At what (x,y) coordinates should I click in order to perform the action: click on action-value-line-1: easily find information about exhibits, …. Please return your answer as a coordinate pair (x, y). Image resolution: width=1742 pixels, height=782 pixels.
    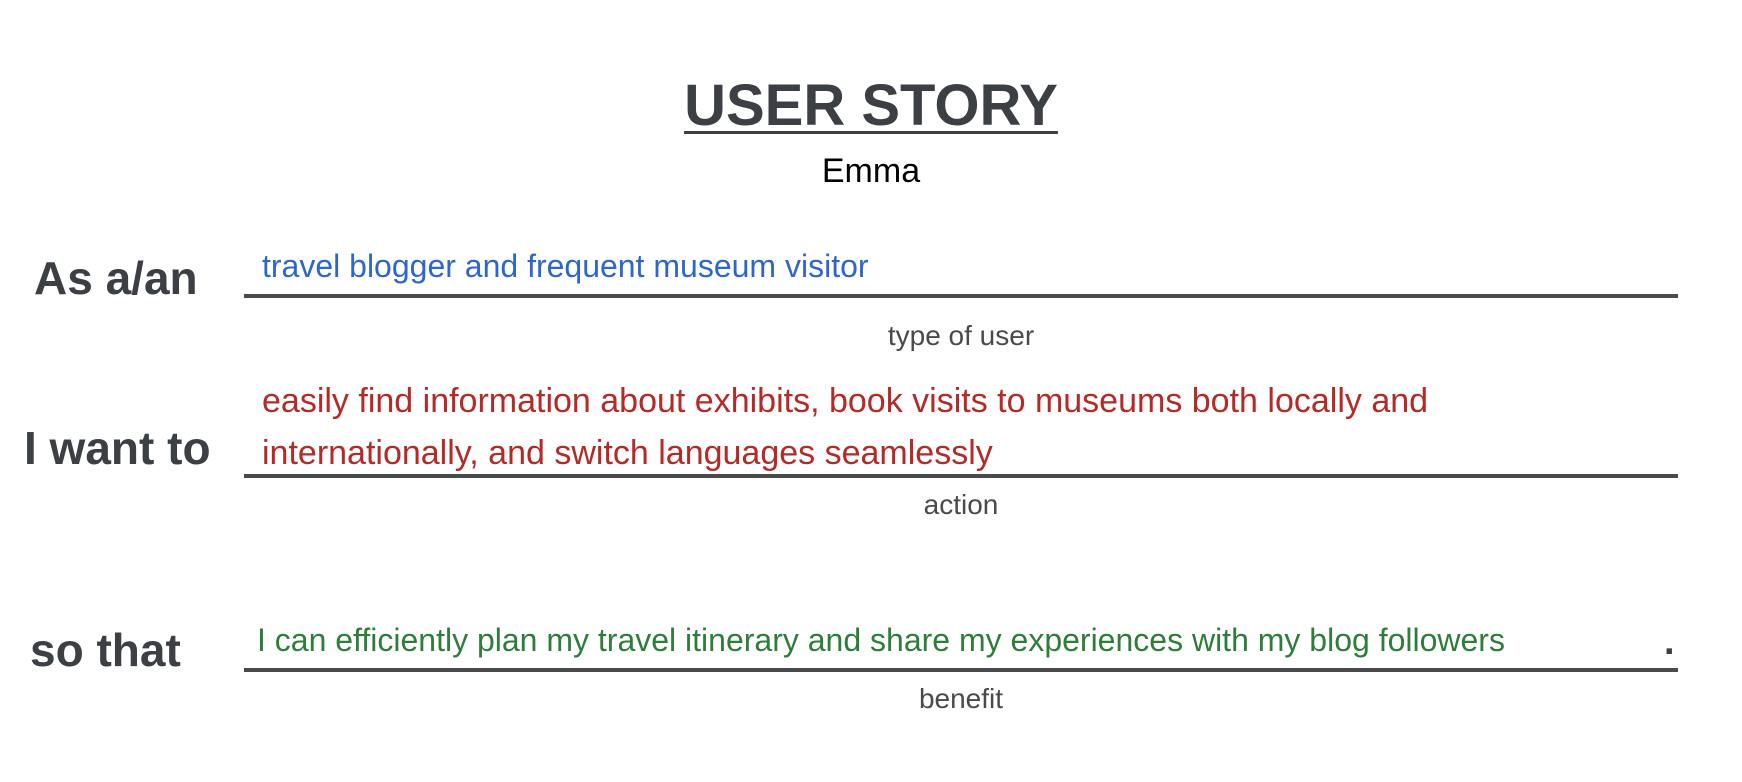
    Looking at the image, I should click on (845, 401).